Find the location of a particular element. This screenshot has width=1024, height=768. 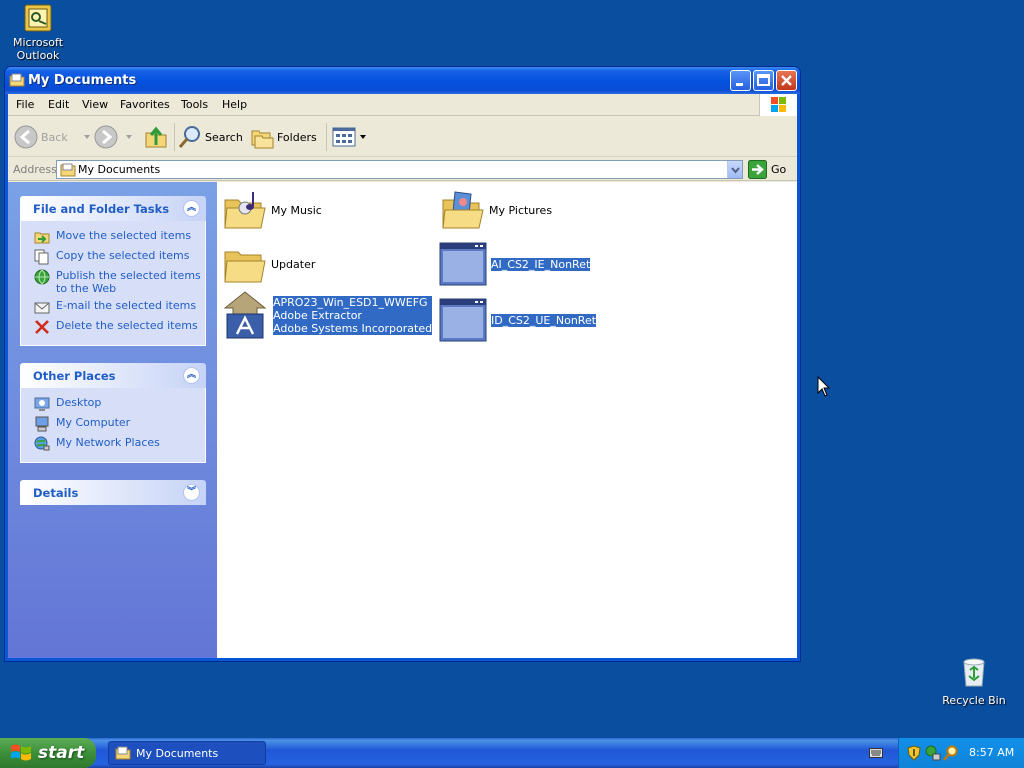

pictures-folder-icon is located at coordinates (463, 210).